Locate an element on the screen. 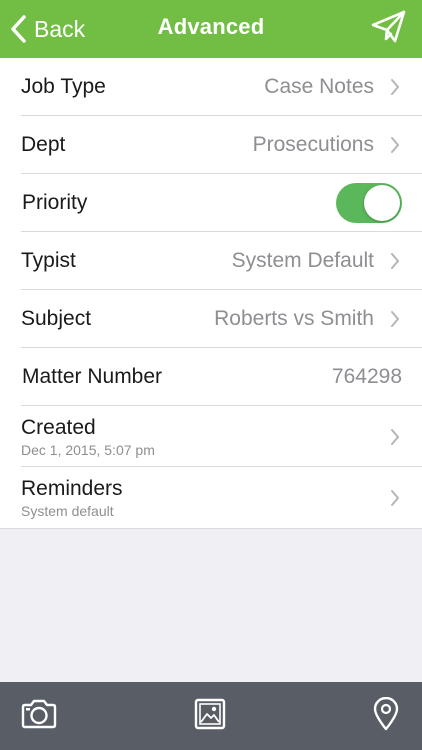 The image size is (422, 750). row-label: Priority is located at coordinates (55, 202).